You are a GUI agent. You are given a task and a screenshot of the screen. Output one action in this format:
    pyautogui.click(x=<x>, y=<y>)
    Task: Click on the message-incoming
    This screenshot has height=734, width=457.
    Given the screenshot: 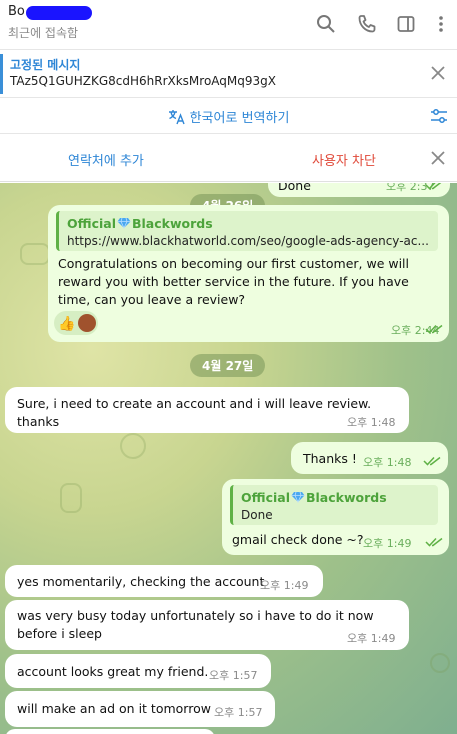 What is the action you would take?
    pyautogui.click(x=110, y=731)
    